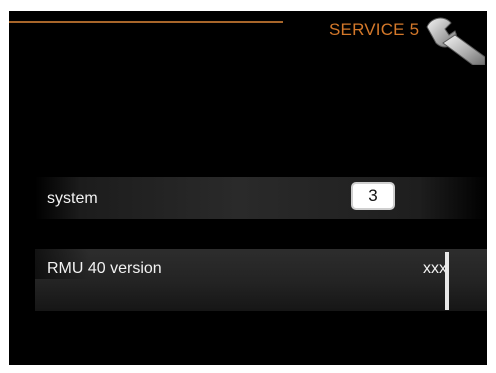 This screenshot has width=496, height=373. What do you see at coordinates (447, 281) in the screenshot?
I see `scrollbar` at bounding box center [447, 281].